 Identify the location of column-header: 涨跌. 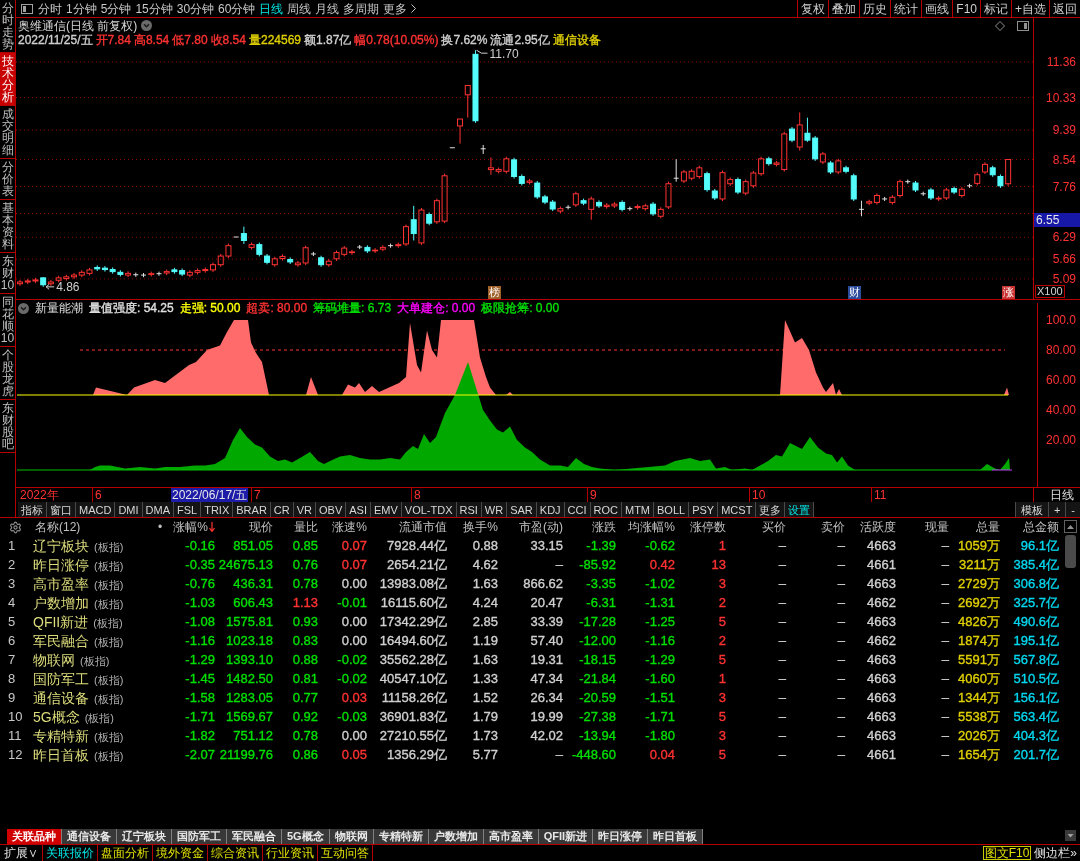
(591, 527).